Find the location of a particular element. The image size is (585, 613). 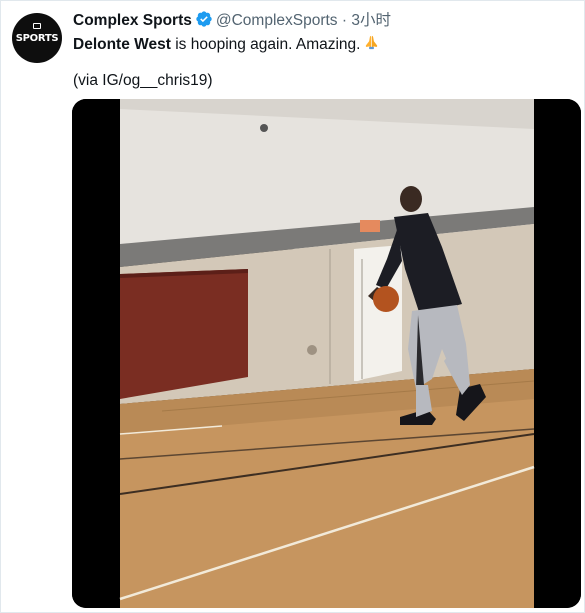

logo-mark-icon is located at coordinates (37, 26).